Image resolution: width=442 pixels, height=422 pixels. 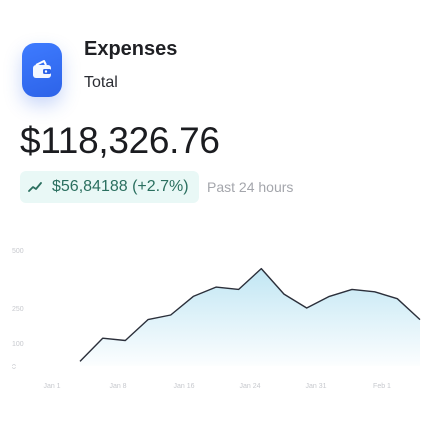 What do you see at coordinates (14, 367) in the screenshot?
I see `y-tick-label: 0` at bounding box center [14, 367].